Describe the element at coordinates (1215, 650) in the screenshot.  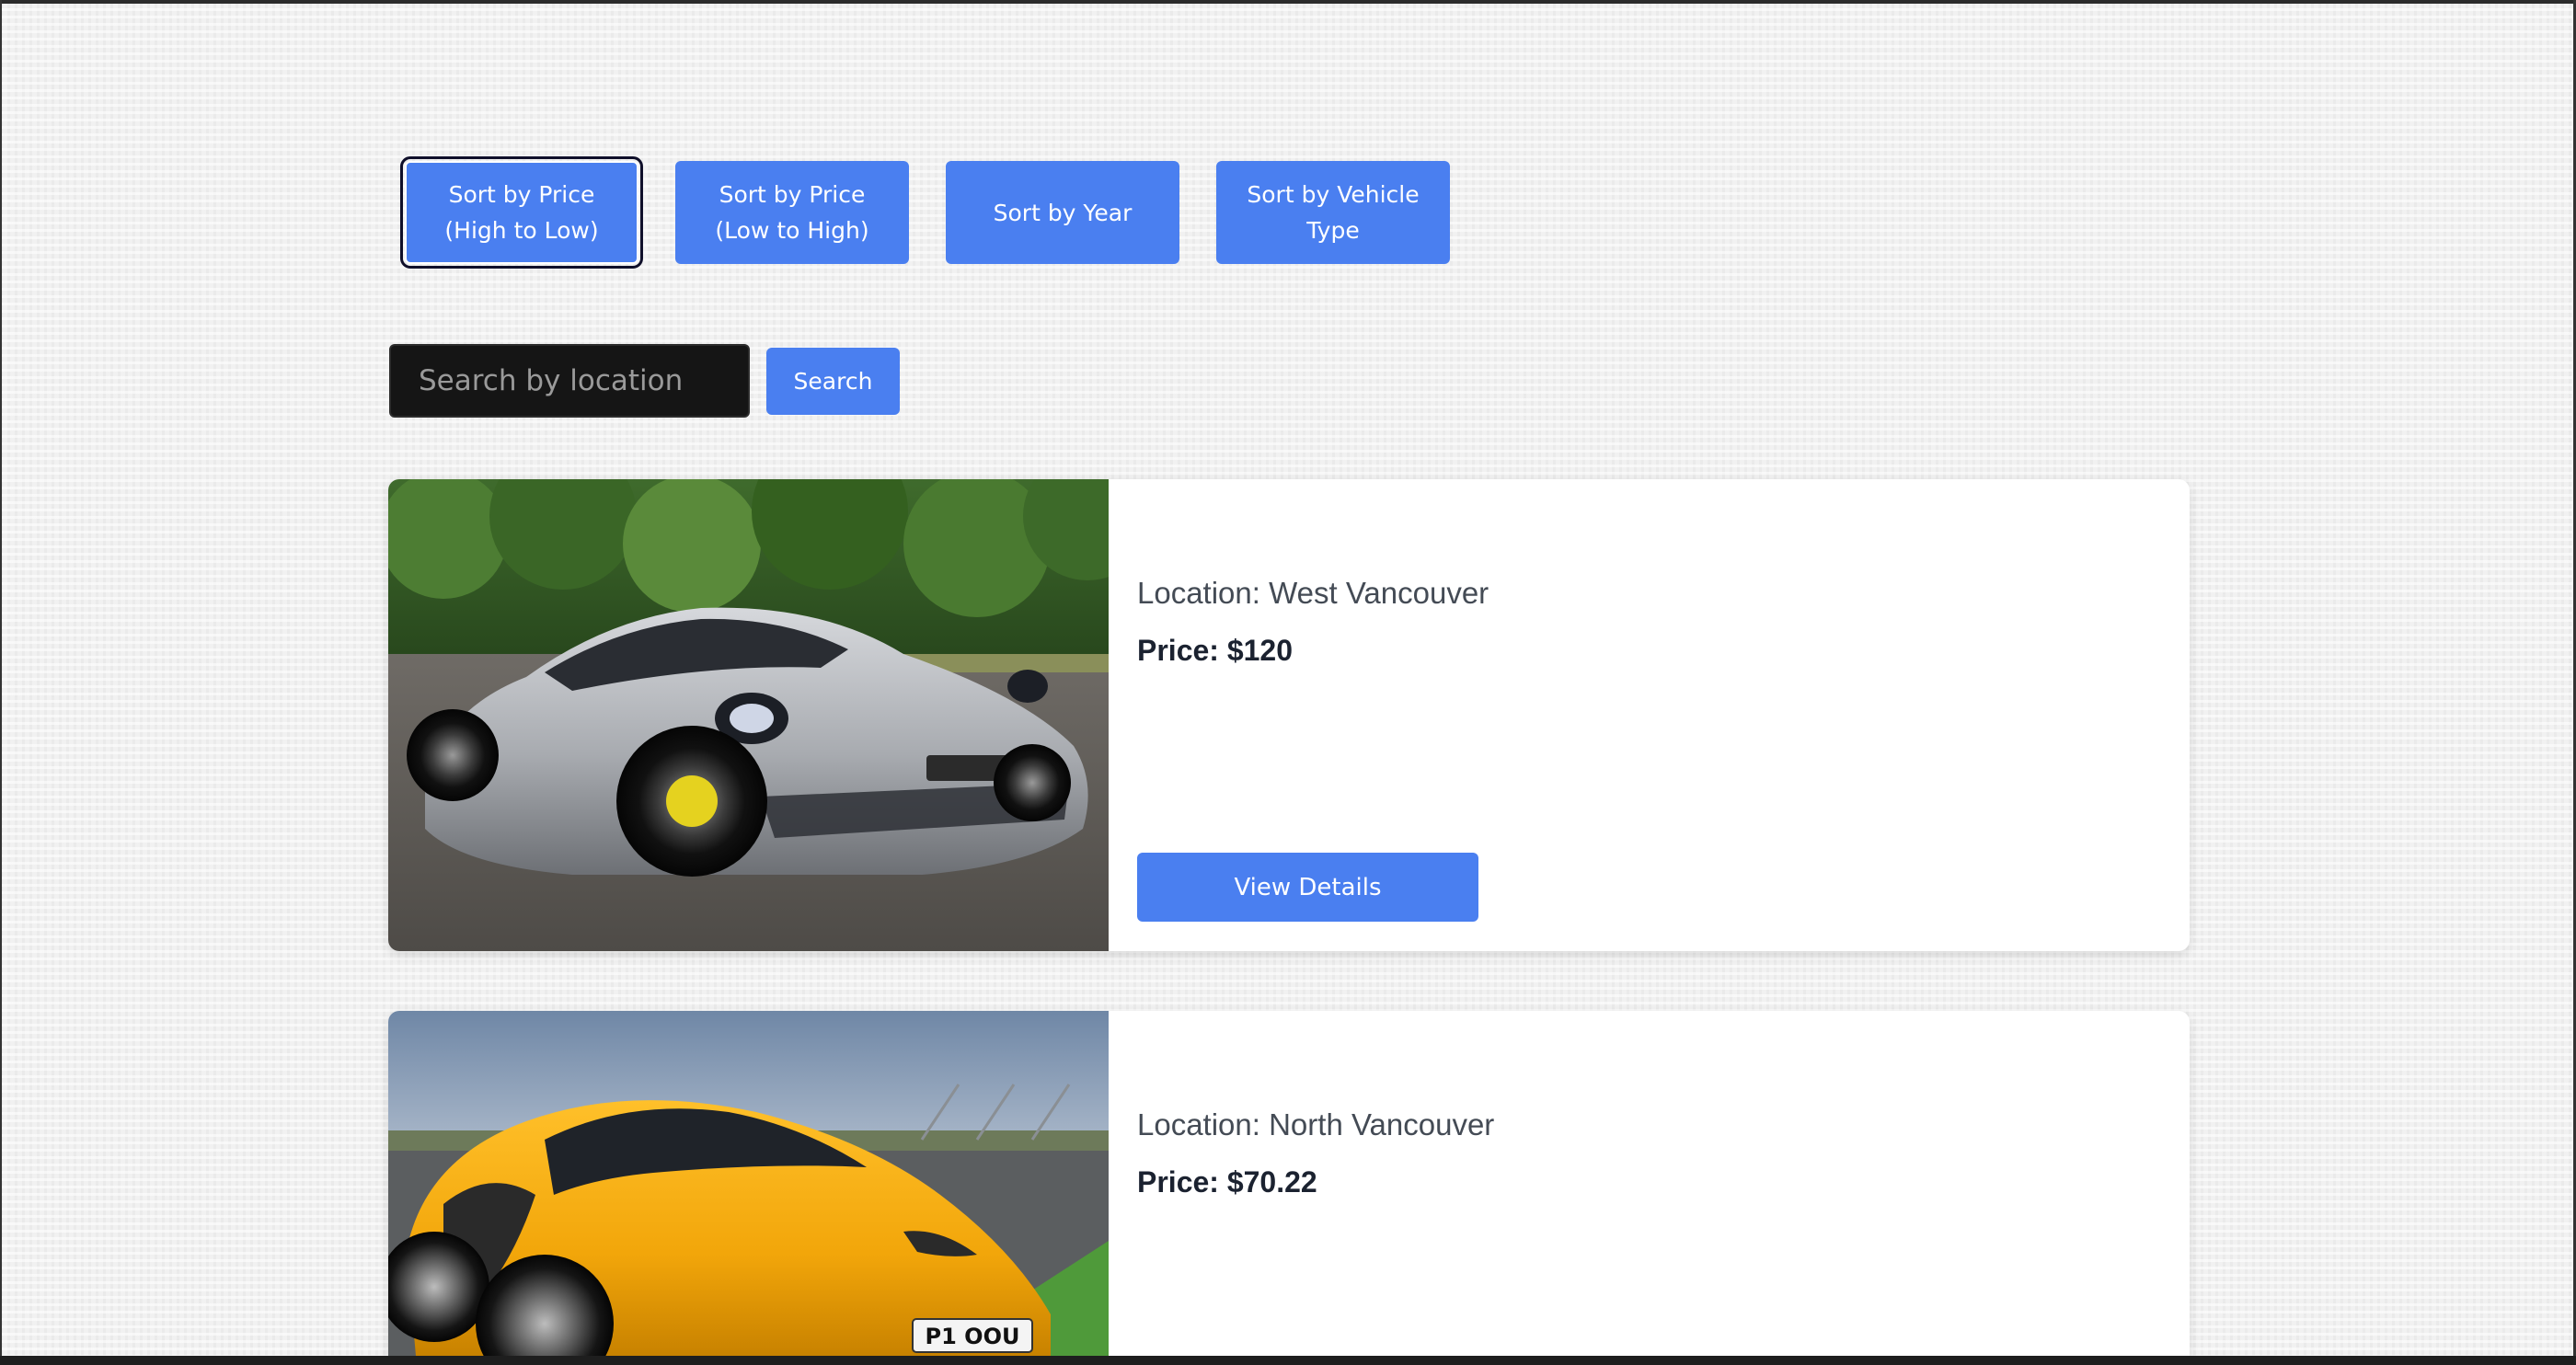
I see `listing-price: Price: $120` at that location.